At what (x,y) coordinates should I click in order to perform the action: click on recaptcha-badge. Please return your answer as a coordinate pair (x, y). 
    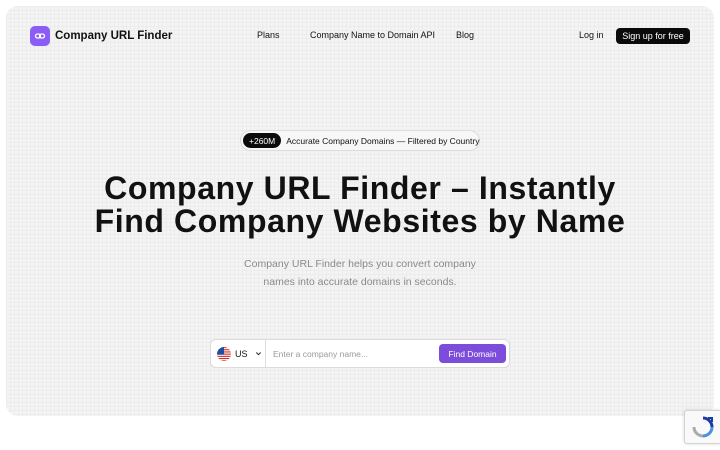
    Looking at the image, I should click on (702, 427).